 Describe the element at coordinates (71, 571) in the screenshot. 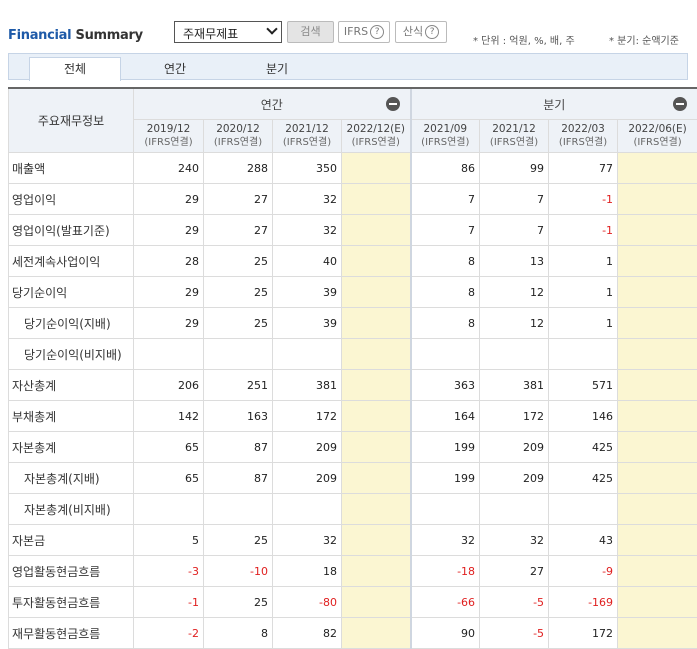

I see `row-label: 영업활동현금흐름` at that location.